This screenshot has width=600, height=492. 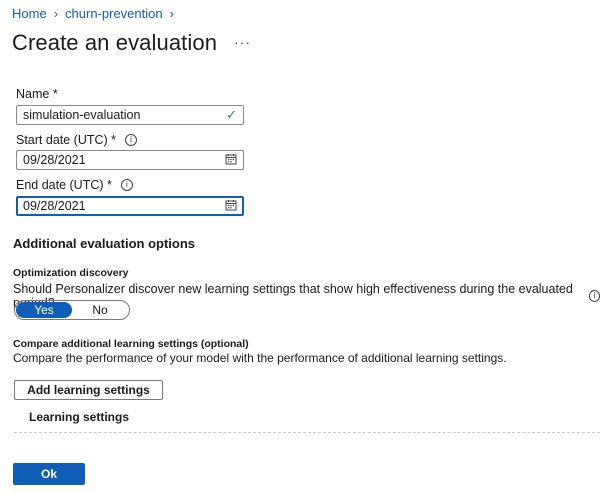 I want to click on divider, so click(x=307, y=432).